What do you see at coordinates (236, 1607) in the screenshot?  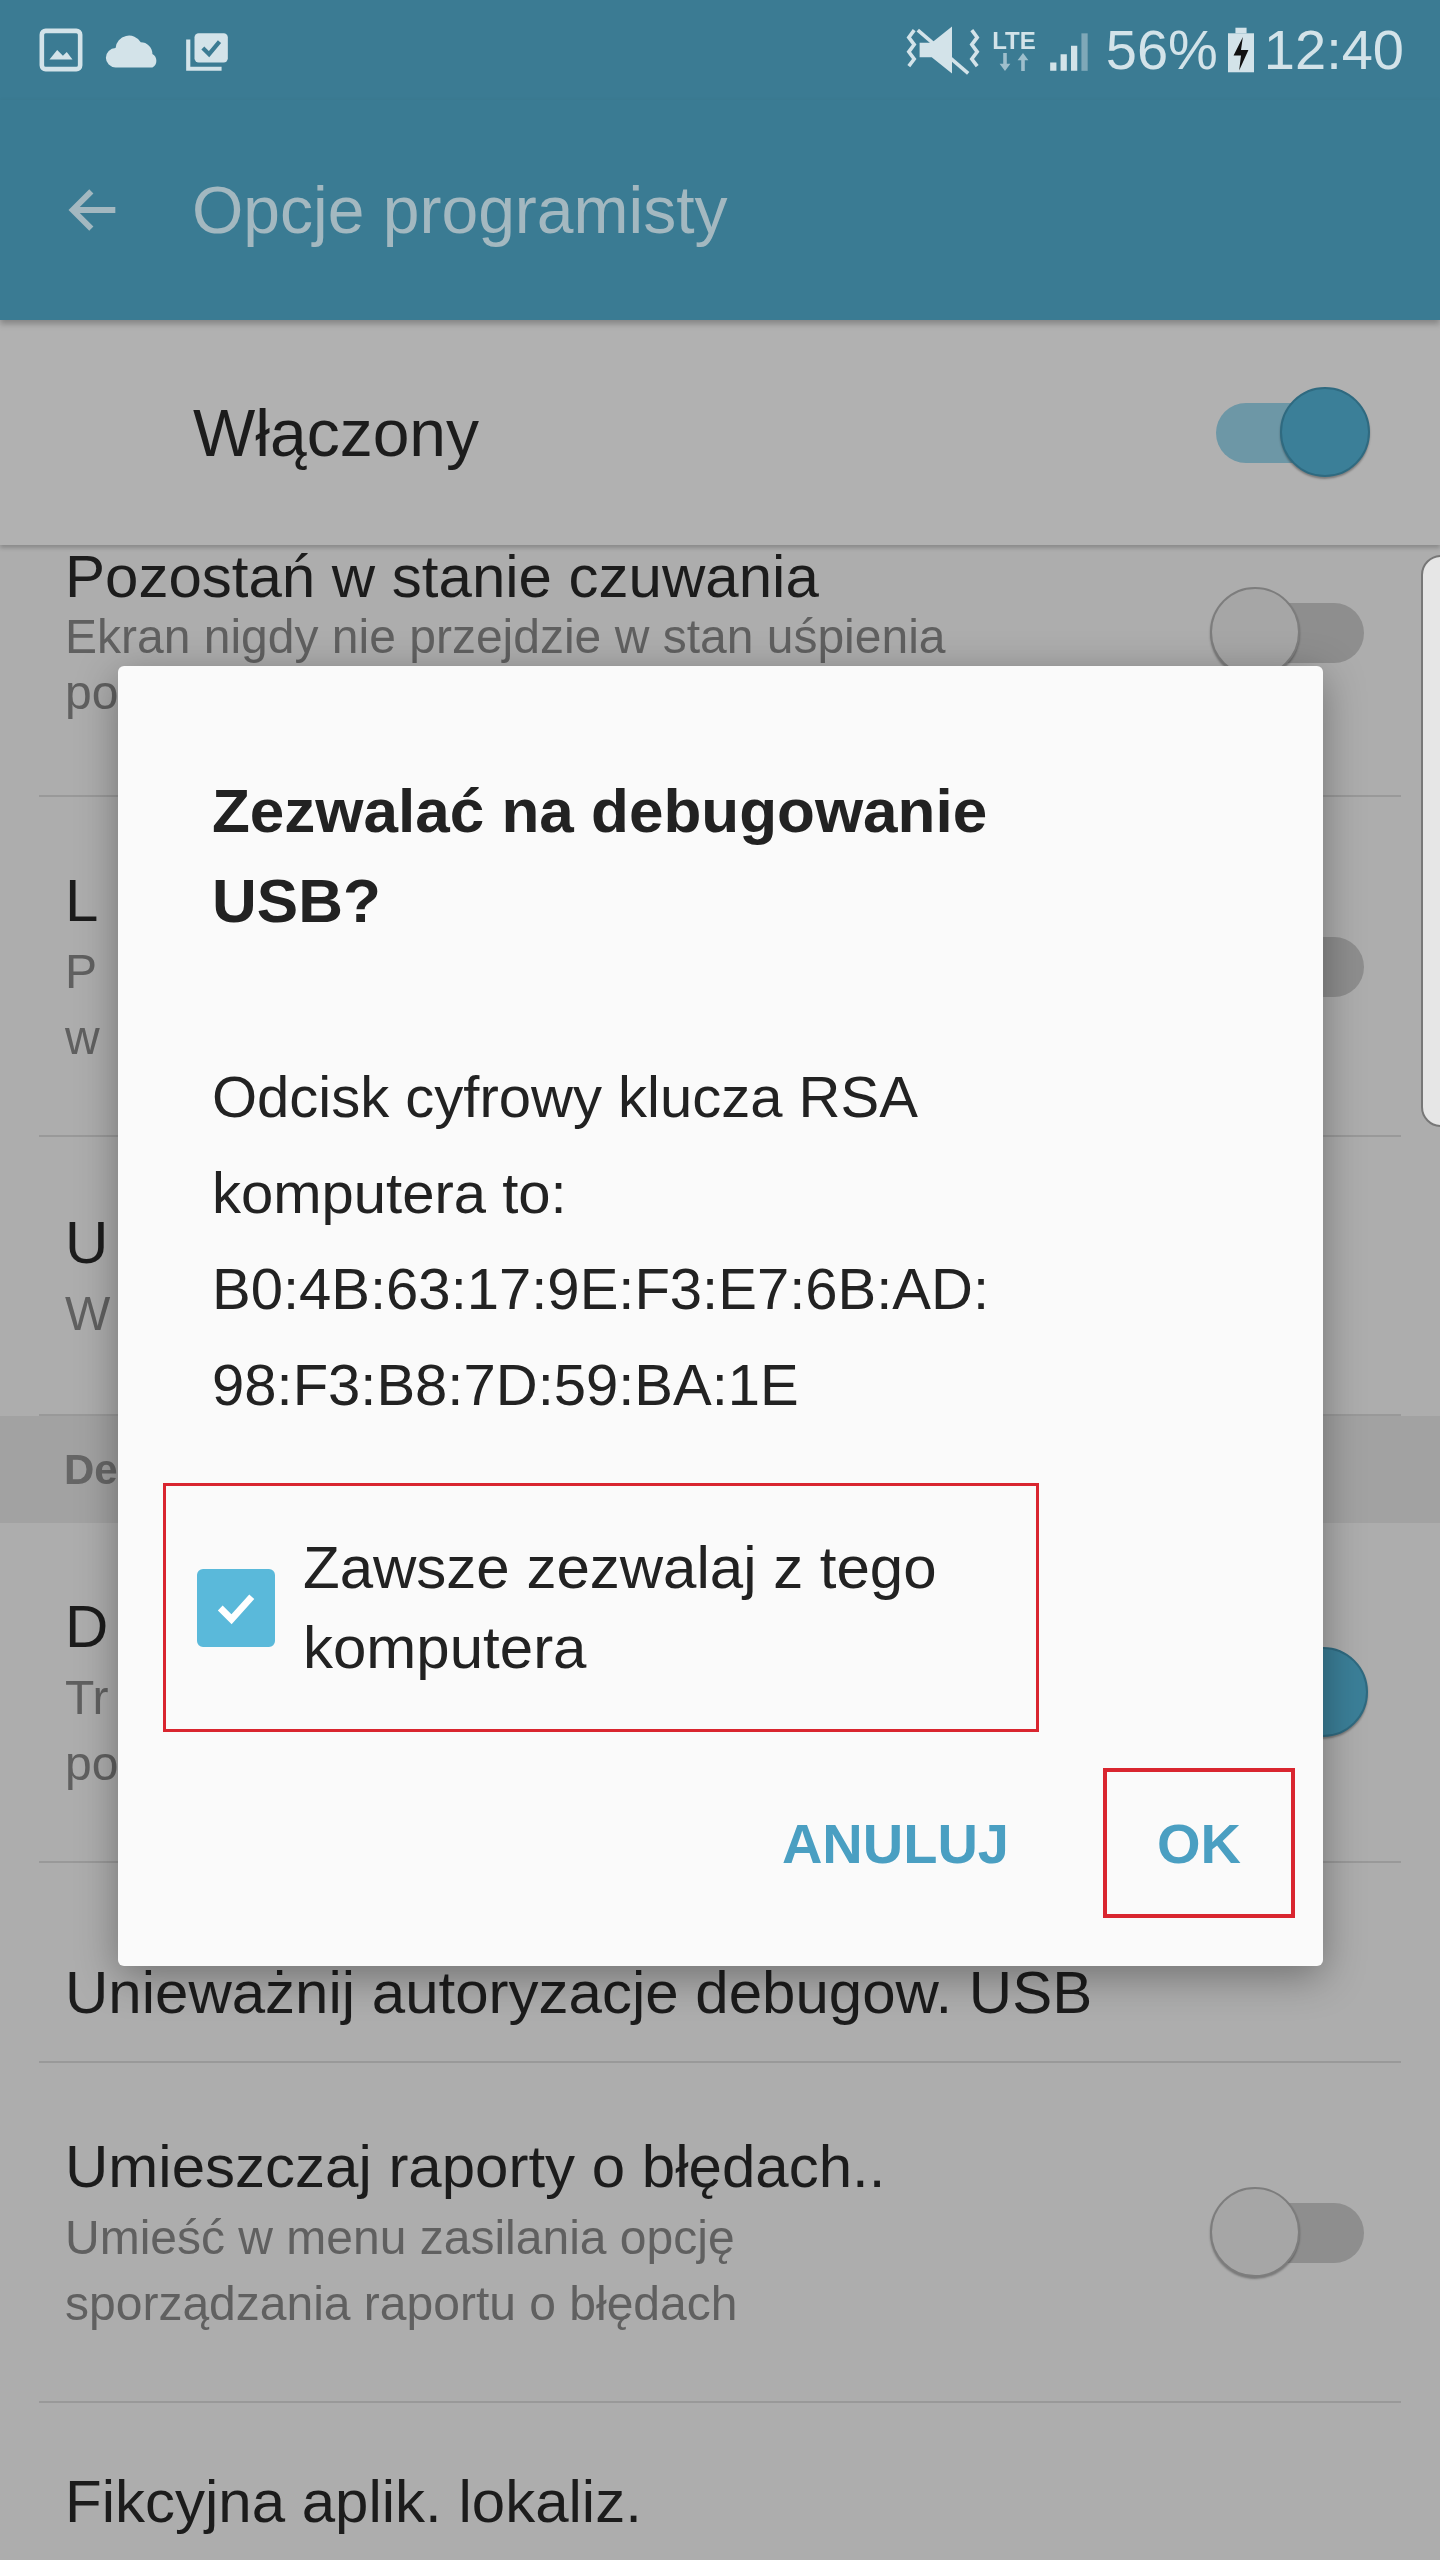 I see `checkbox` at bounding box center [236, 1607].